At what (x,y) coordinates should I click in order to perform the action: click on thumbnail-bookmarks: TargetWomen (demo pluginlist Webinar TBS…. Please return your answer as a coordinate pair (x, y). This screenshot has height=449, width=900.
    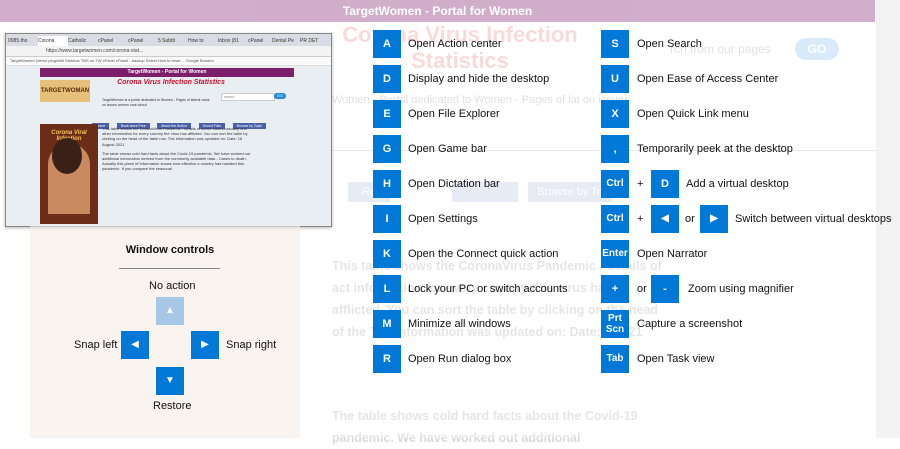
    Looking at the image, I should click on (168, 61).